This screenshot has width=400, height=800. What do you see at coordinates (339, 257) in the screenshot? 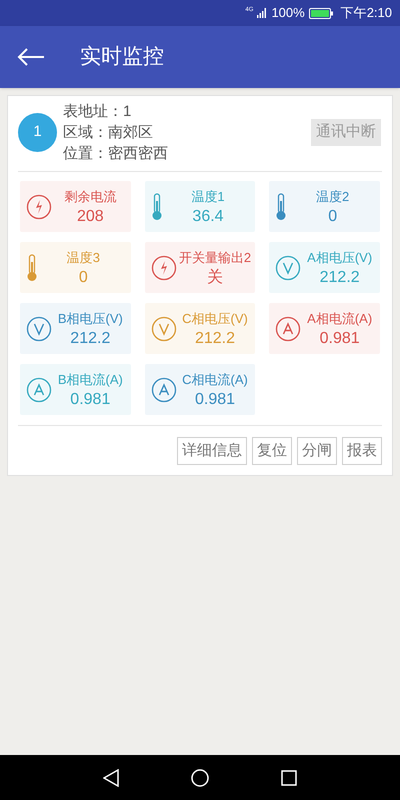
I see `reading-label: A相电压(V)` at bounding box center [339, 257].